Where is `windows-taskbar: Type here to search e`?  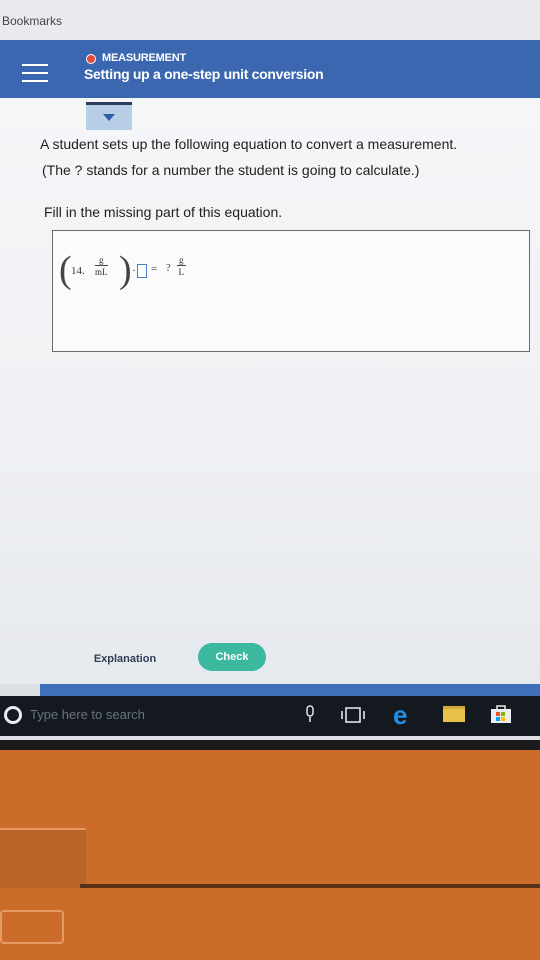
windows-taskbar: Type here to search e is located at coordinates (270, 716).